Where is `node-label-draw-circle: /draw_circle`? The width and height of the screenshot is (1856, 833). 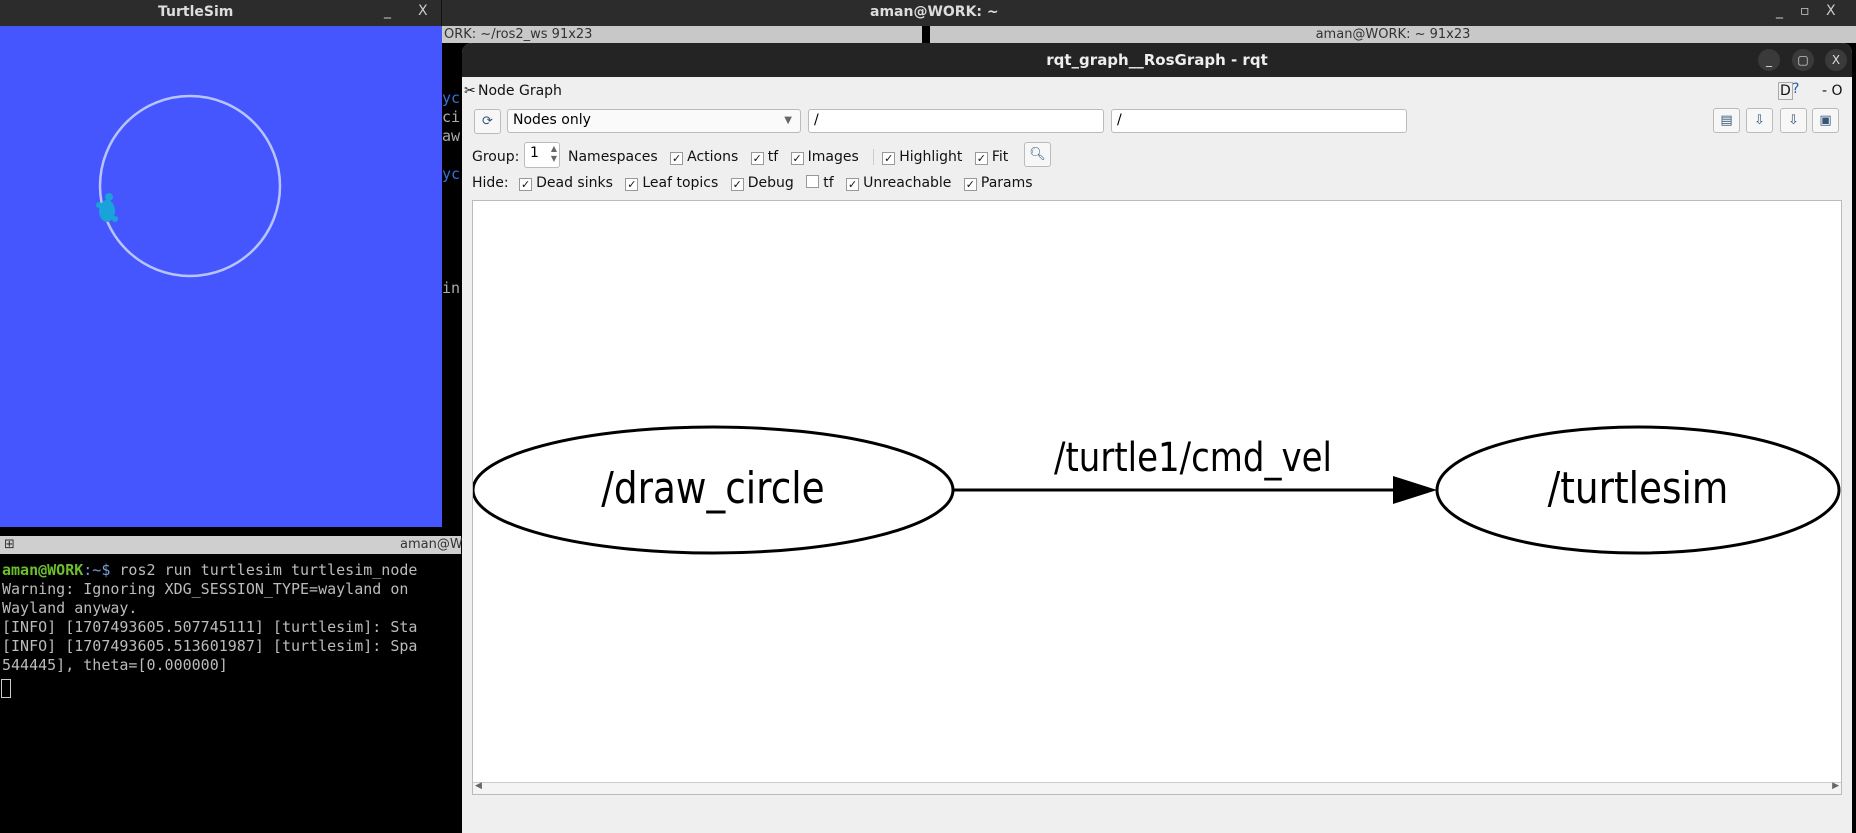
node-label-draw-circle: /draw_circle is located at coordinates (713, 488).